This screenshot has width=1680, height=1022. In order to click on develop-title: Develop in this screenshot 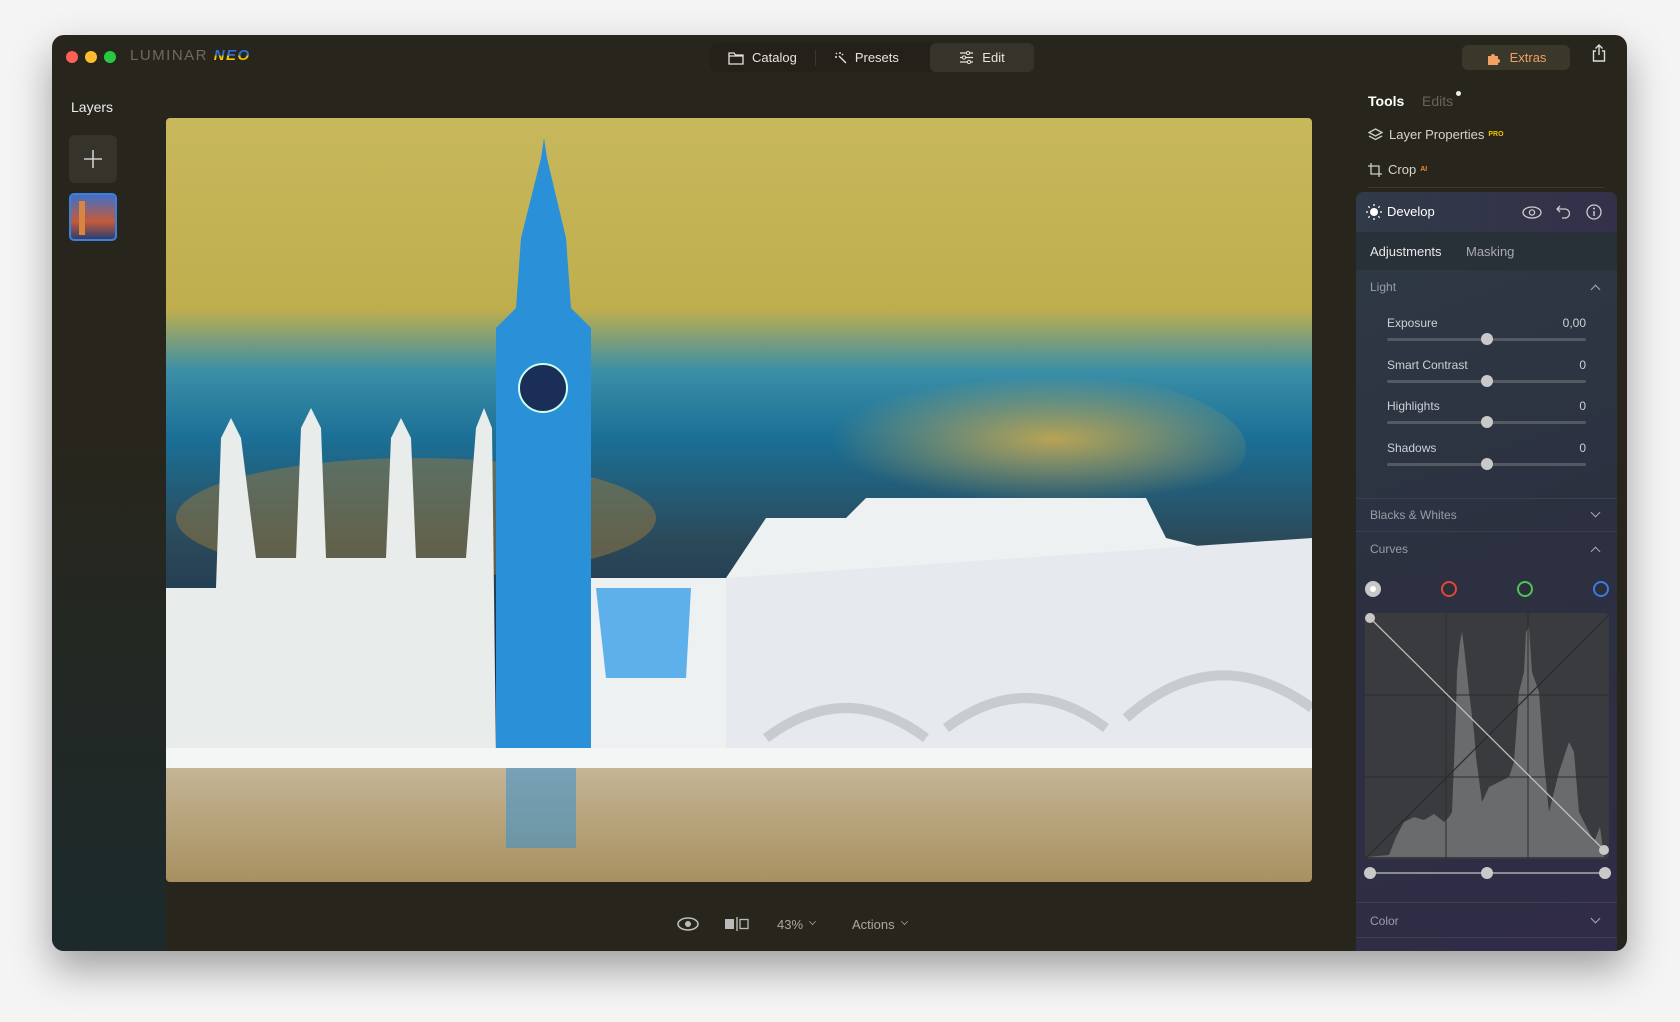, I will do `click(1411, 211)`.